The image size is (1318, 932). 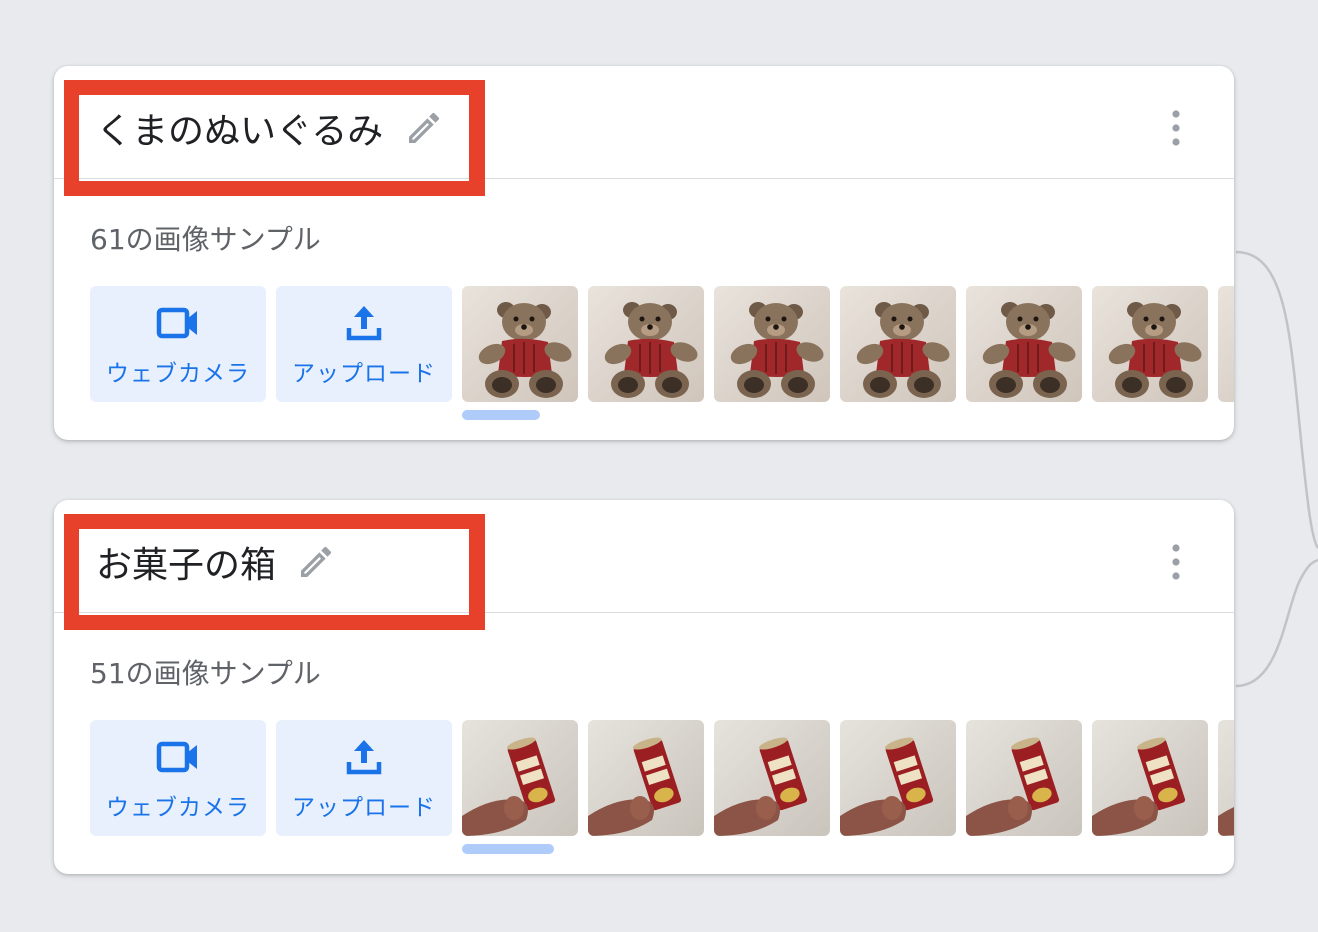 What do you see at coordinates (644, 131) in the screenshot?
I see `class-card-header: くまのぬいぐるみ` at bounding box center [644, 131].